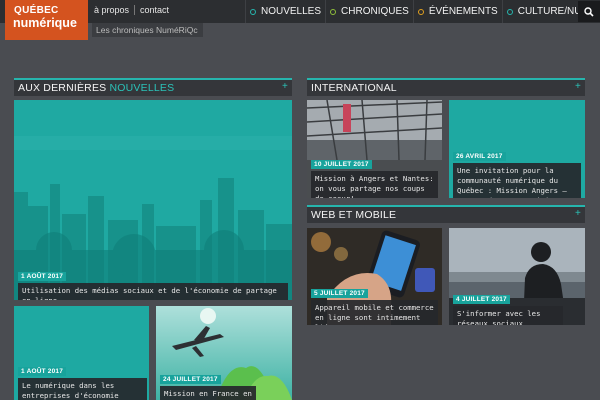 The width and height of the screenshot is (600, 400). What do you see at coordinates (154, 10) in the screenshot?
I see `contact-link: contact` at bounding box center [154, 10].